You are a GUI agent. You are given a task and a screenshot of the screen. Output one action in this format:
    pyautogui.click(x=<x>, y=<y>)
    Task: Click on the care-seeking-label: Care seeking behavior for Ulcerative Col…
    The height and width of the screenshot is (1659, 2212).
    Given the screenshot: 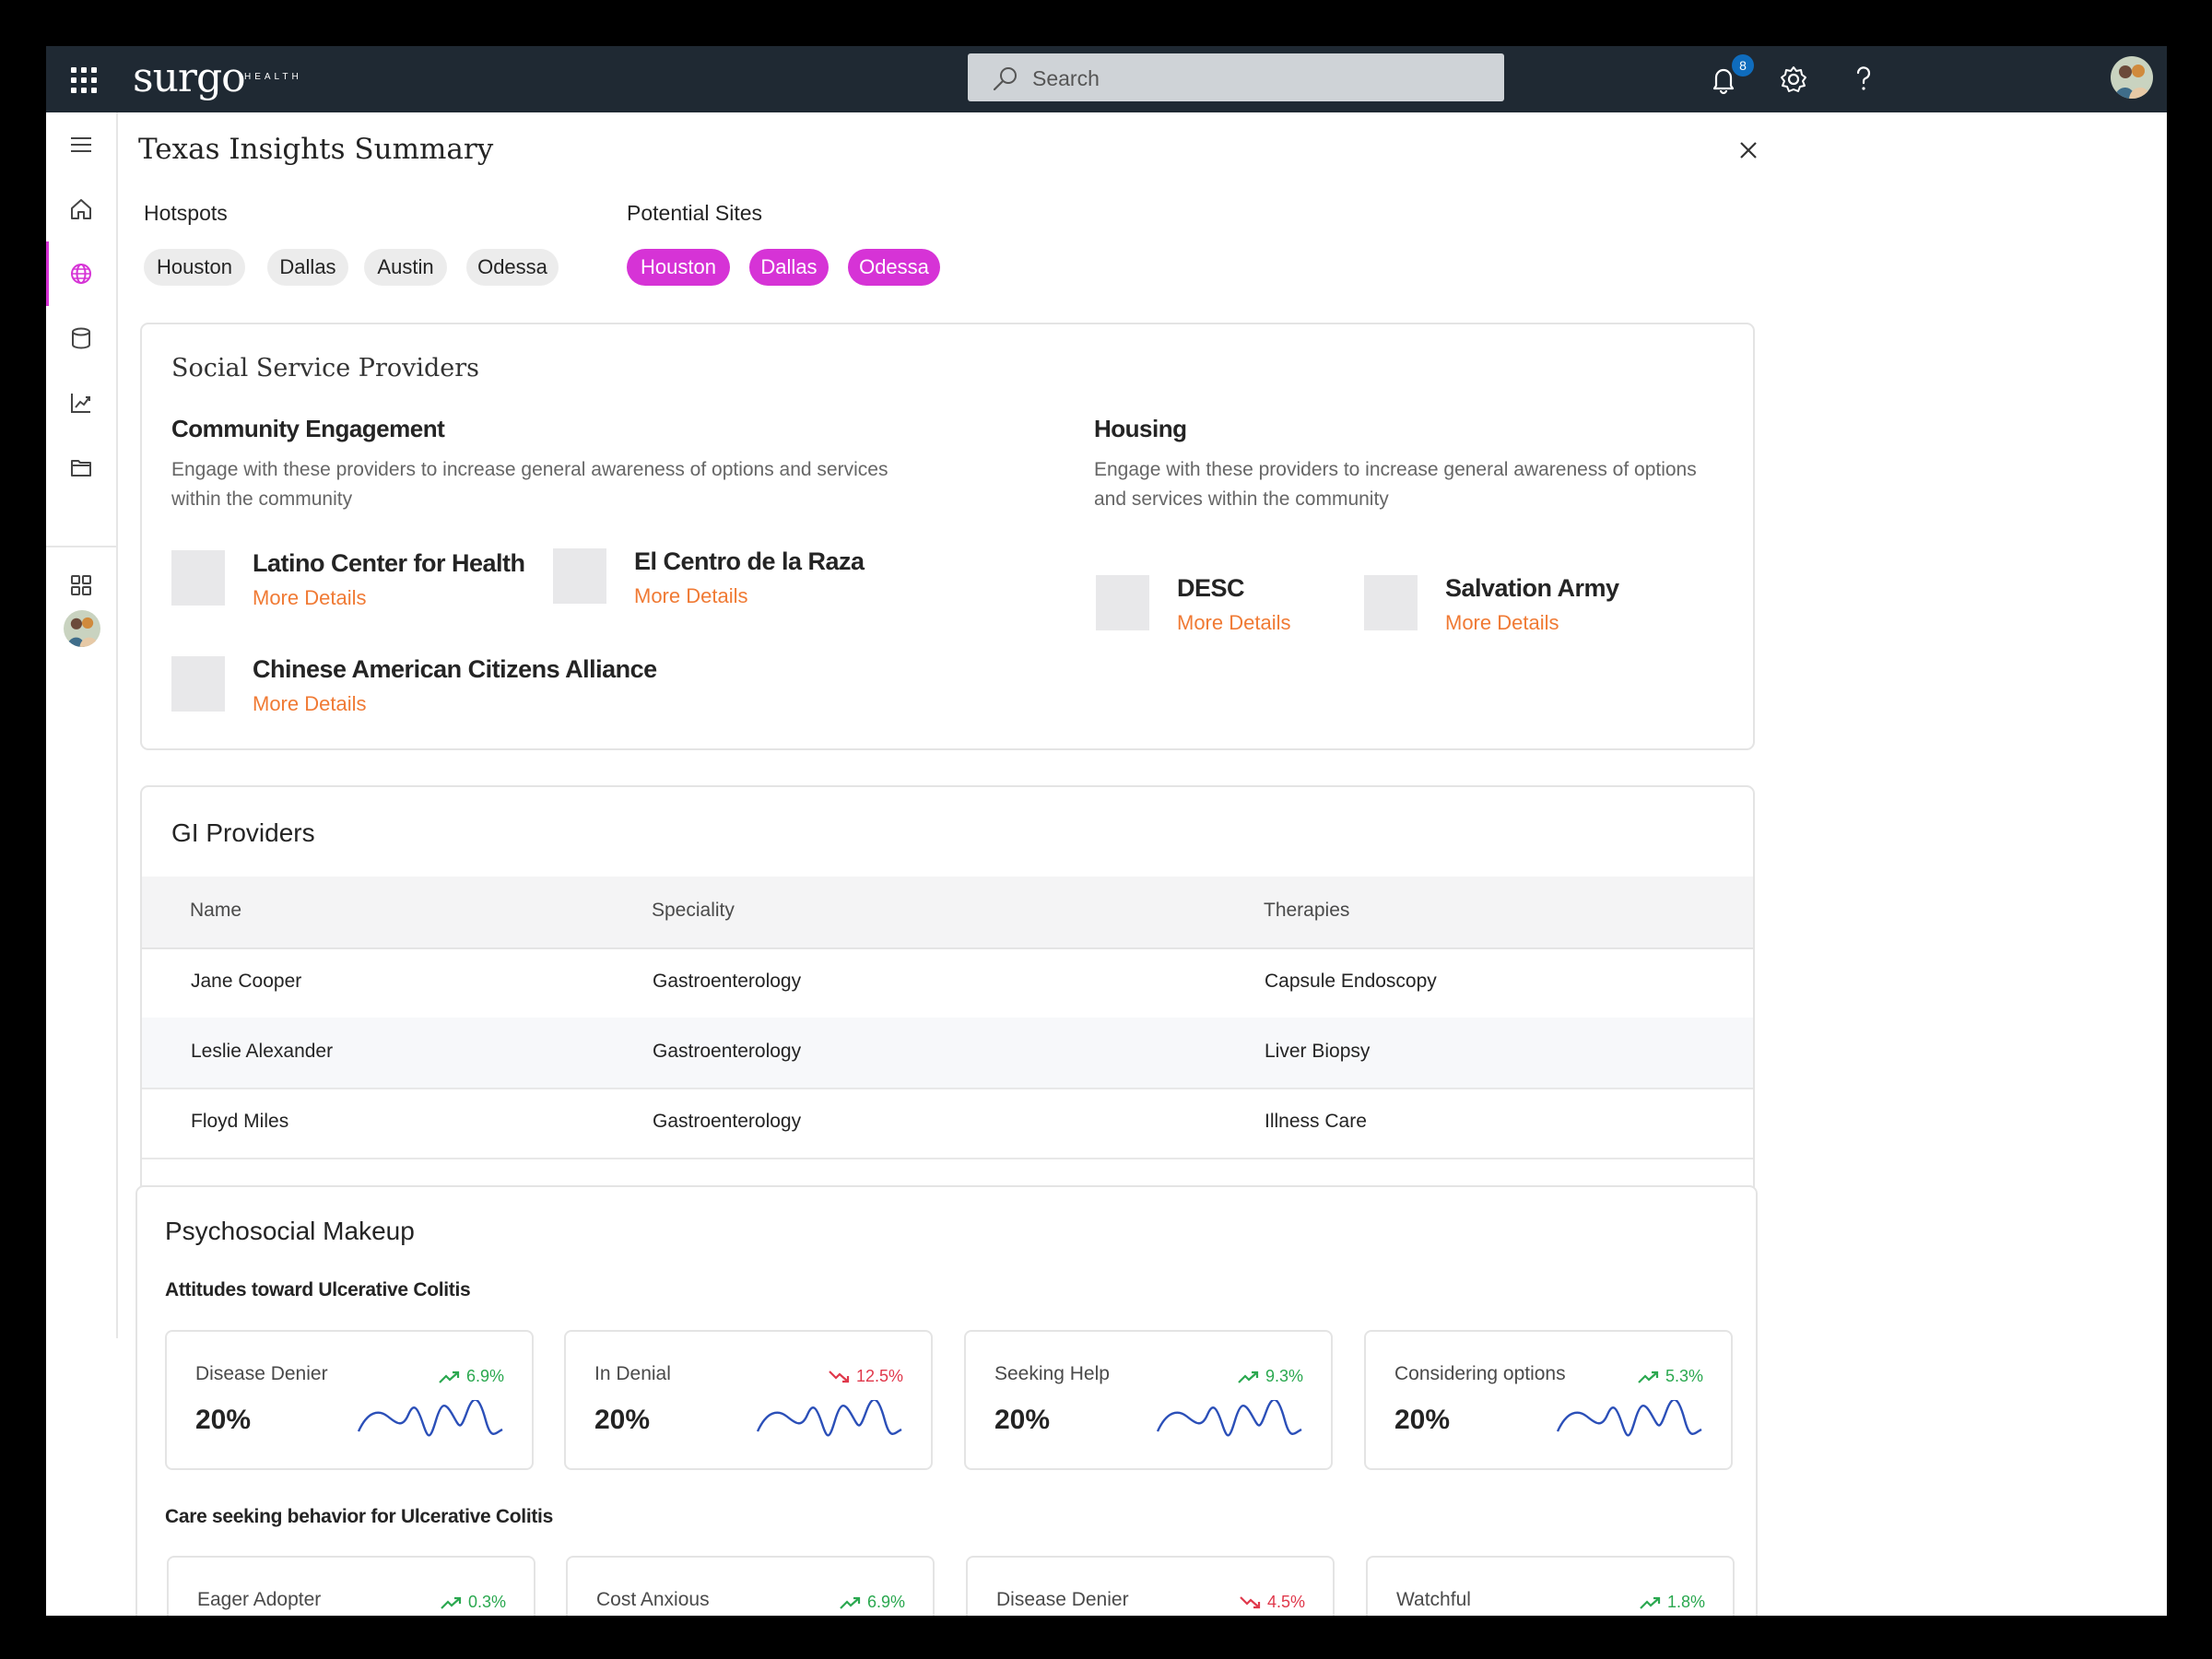 What is the action you would take?
    pyautogui.click(x=359, y=1516)
    